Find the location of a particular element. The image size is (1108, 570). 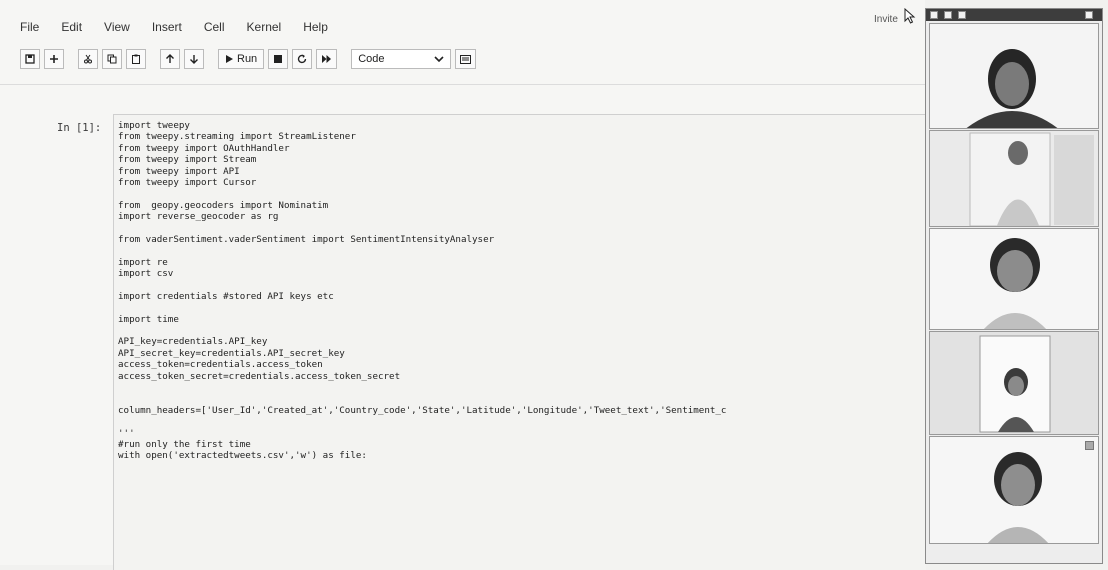

copy-icon is located at coordinates (112, 59).